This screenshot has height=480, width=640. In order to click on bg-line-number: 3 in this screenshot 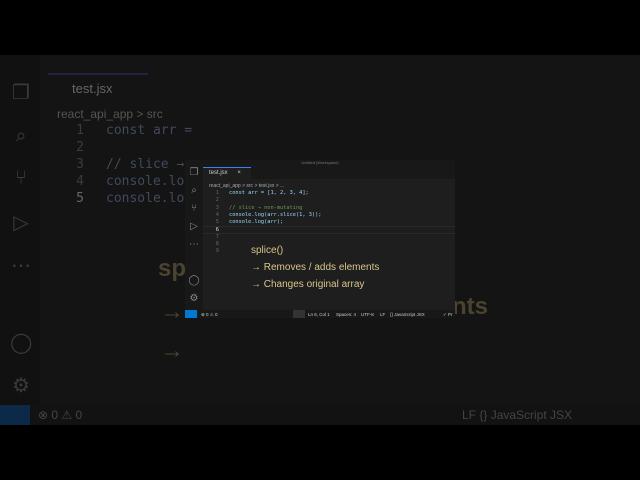, I will do `click(80, 164)`.